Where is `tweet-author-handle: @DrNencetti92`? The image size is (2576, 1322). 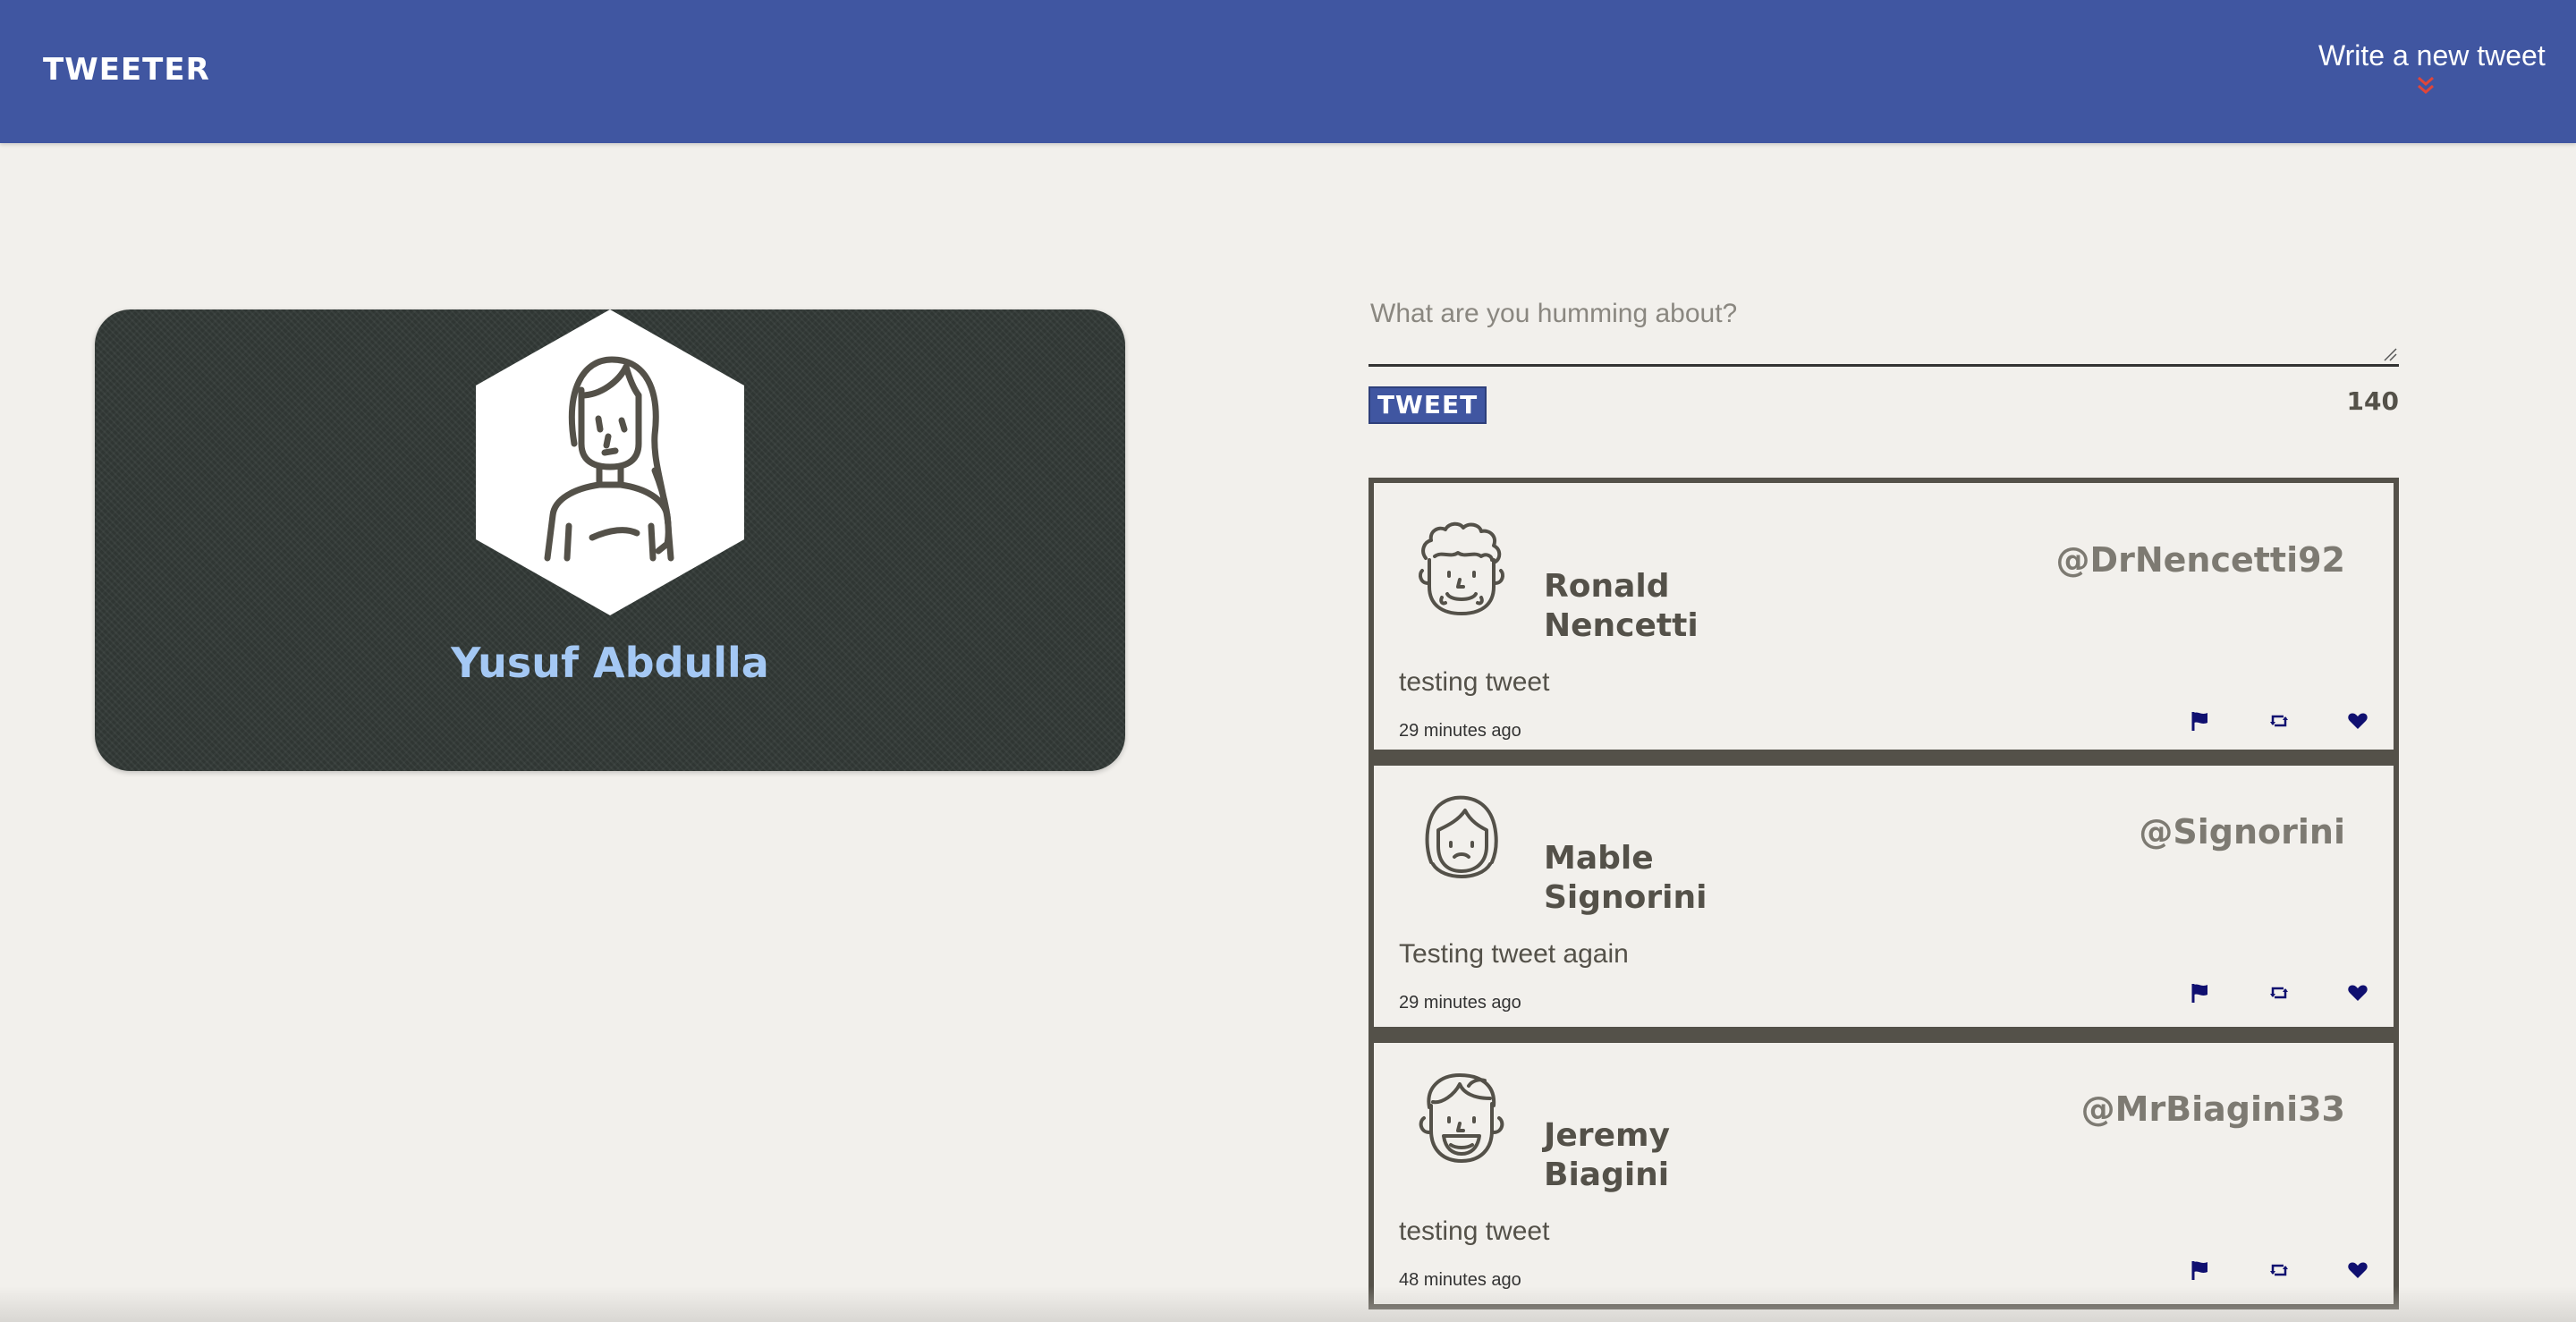
tweet-author-handle: @DrNencetti92 is located at coordinates (2200, 560).